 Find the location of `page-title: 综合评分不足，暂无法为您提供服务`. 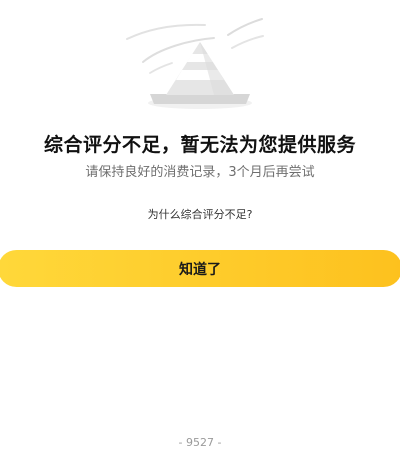

page-title: 综合评分不足，暂无法为您提供服务 is located at coordinates (199, 145).